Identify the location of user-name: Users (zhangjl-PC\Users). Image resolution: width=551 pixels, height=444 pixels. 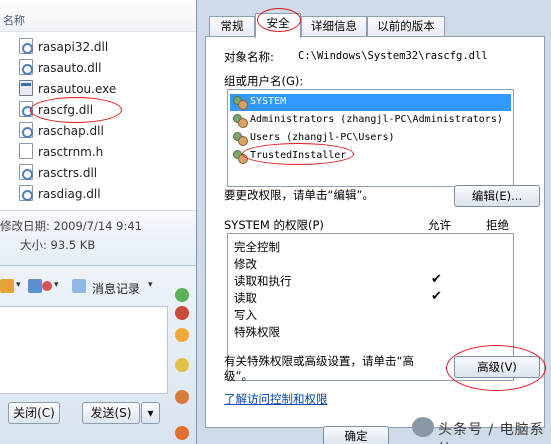
(322, 137).